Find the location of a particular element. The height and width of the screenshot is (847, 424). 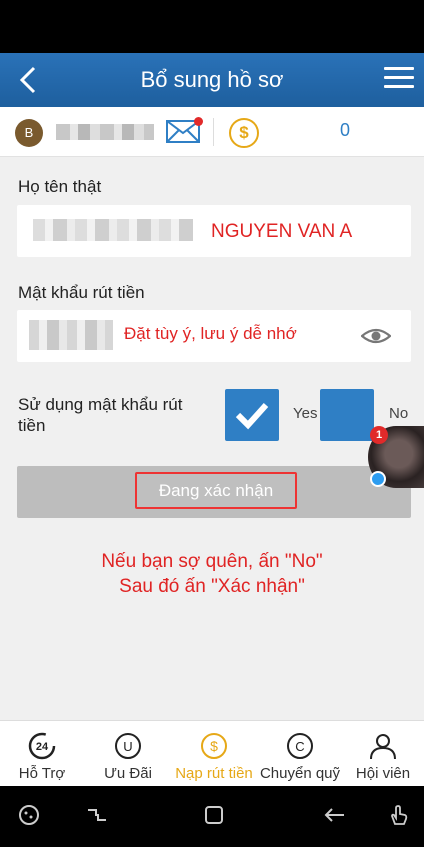

tab-member: Hội viên is located at coordinates (383, 754).